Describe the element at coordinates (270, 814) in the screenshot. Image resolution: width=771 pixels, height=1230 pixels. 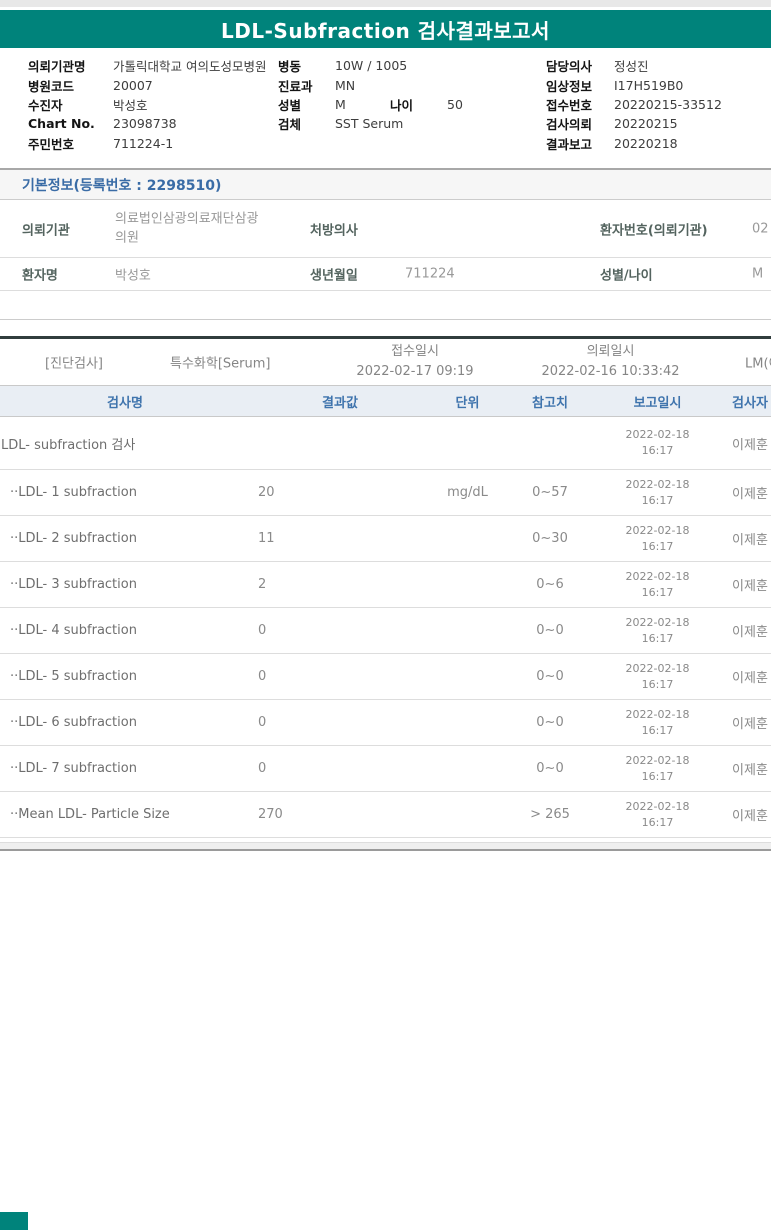
I see `result-value-cell: 270` at that location.